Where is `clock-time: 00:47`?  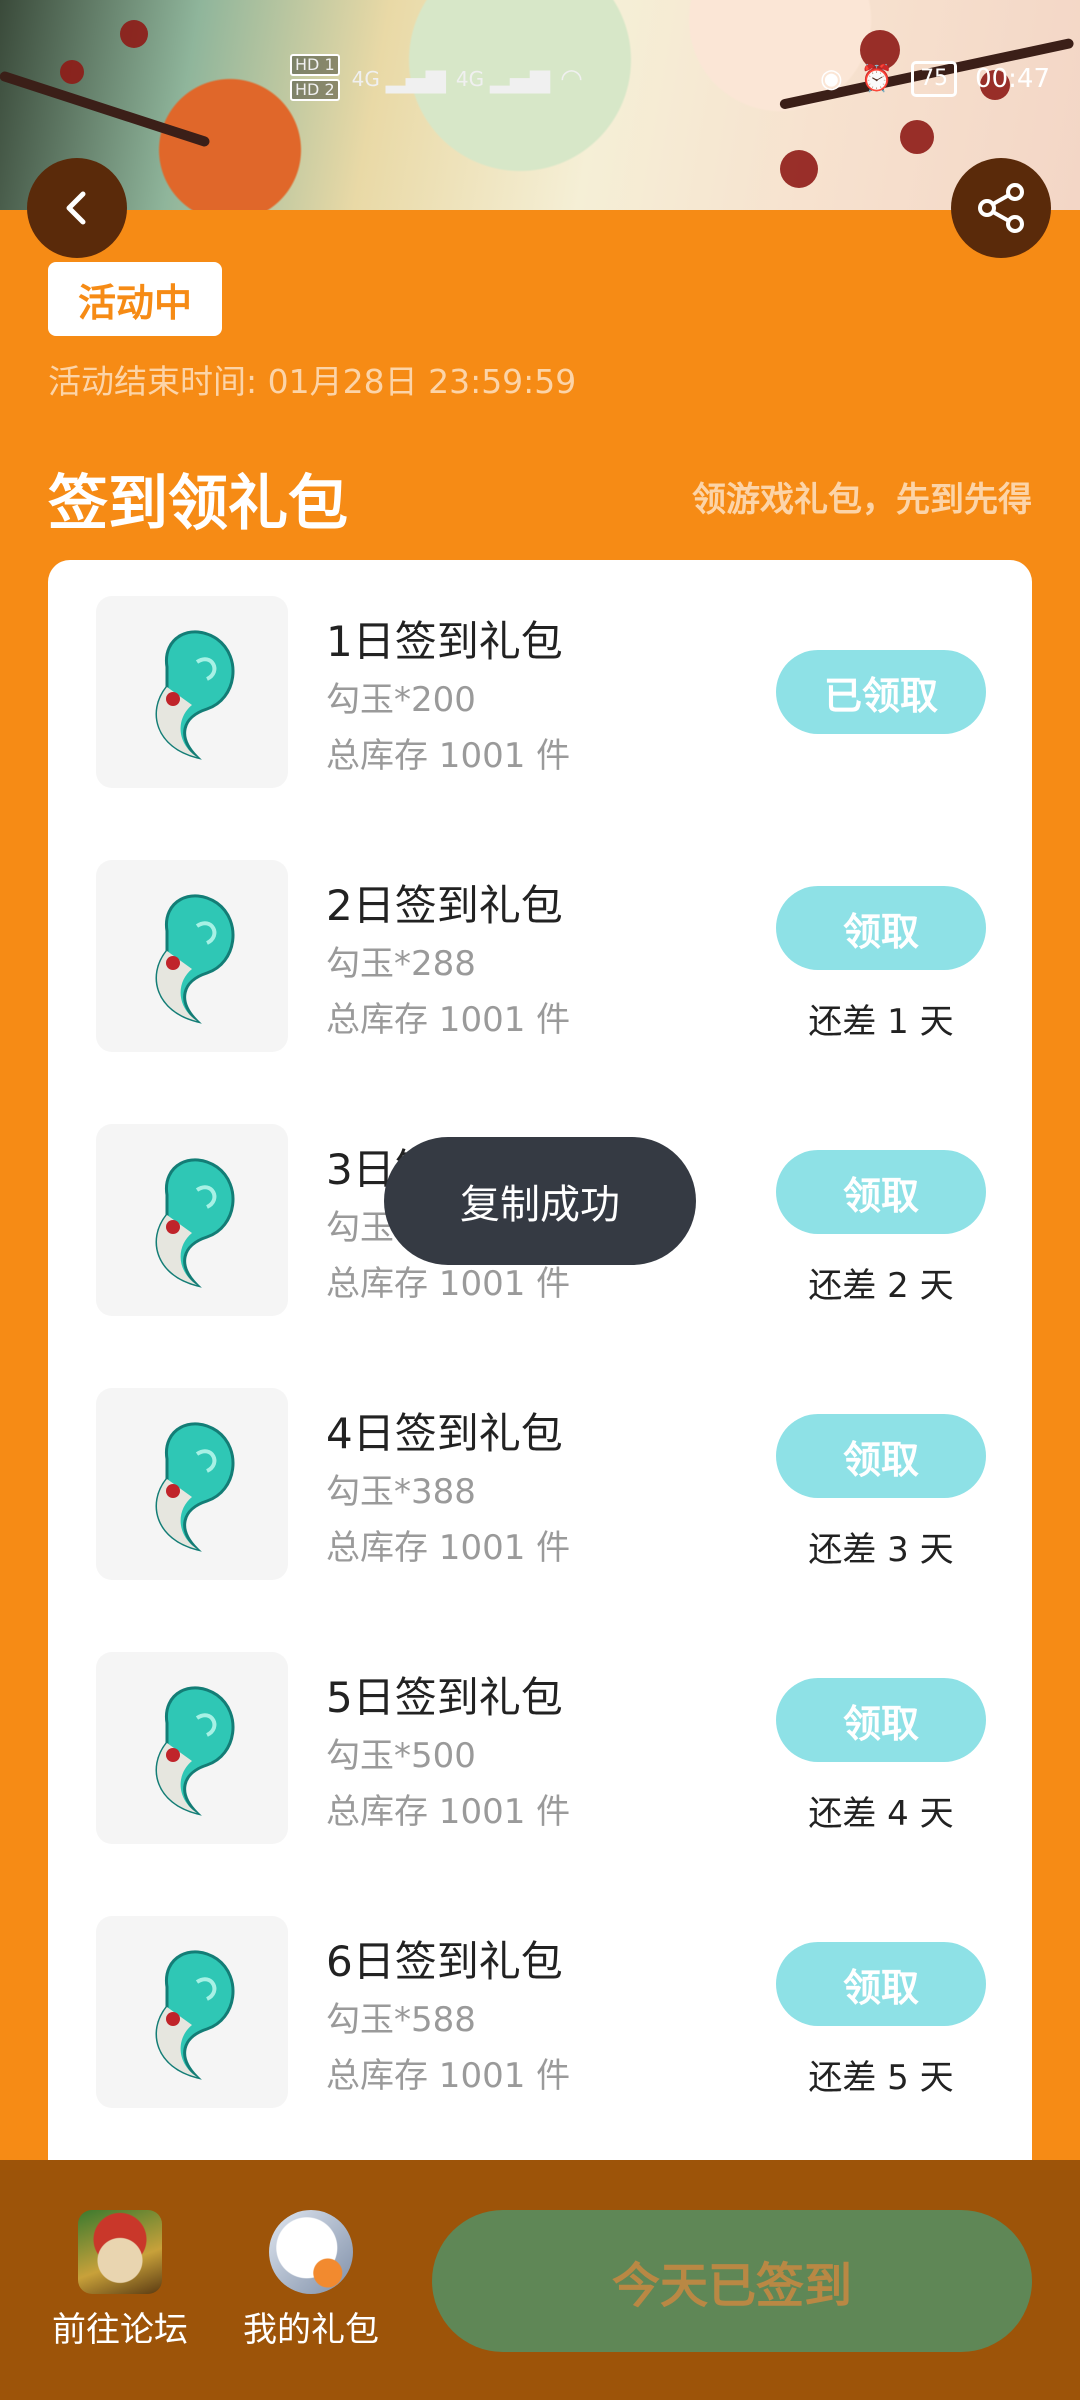
clock-time: 00:47 is located at coordinates (1012, 79).